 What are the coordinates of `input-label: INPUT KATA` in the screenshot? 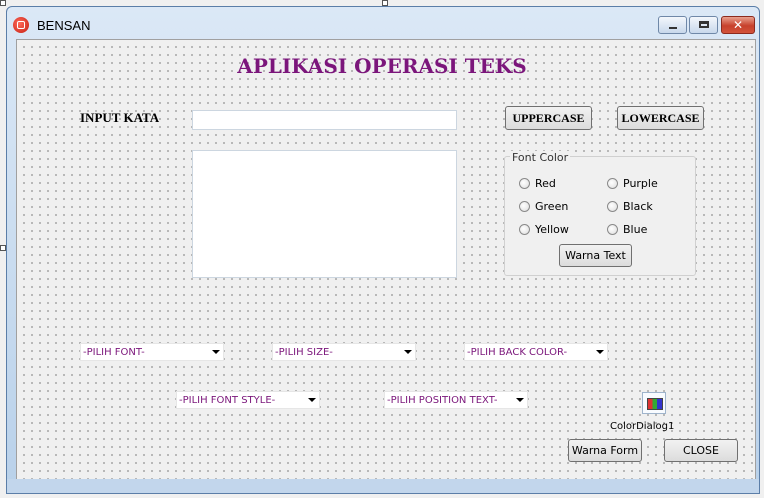 It's located at (120, 117).